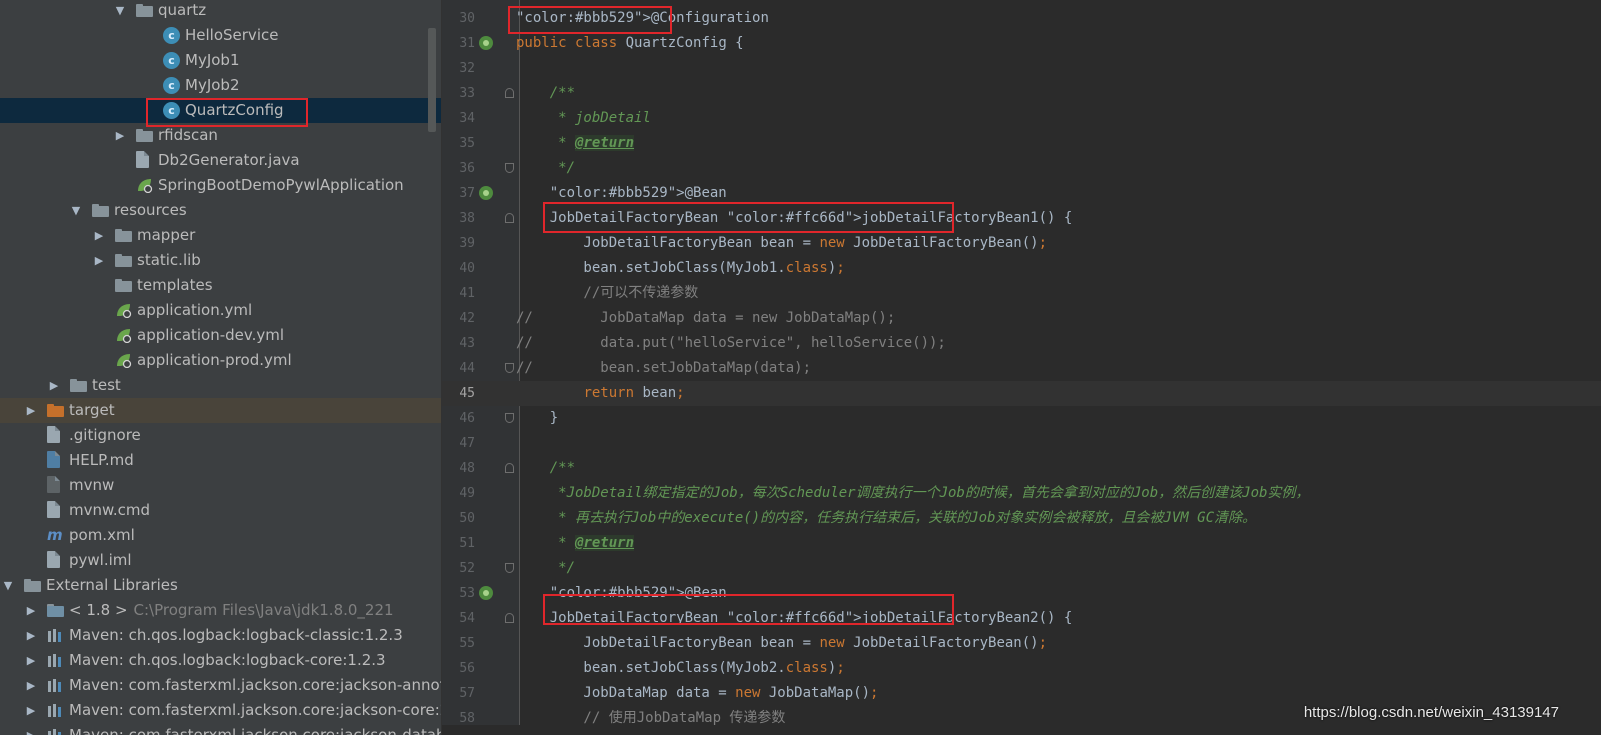 The width and height of the screenshot is (1601, 735). I want to click on line-number: 52, so click(467, 568).